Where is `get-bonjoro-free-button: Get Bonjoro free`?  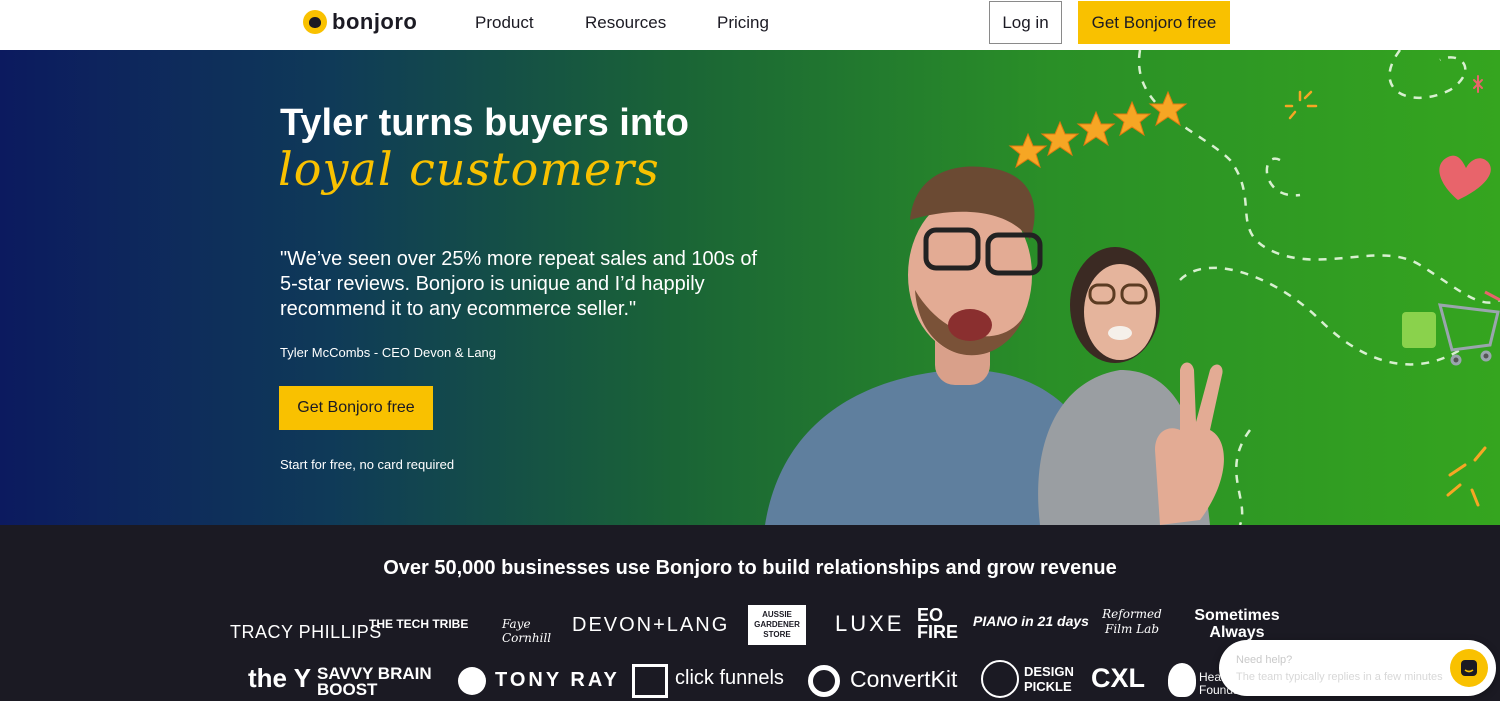 get-bonjoro-free-button: Get Bonjoro free is located at coordinates (1154, 22).